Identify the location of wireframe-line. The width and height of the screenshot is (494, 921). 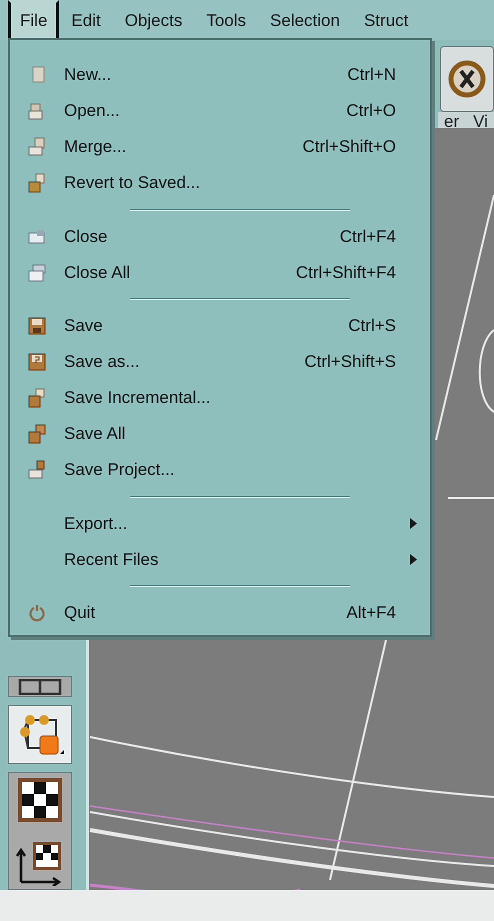
(471, 498).